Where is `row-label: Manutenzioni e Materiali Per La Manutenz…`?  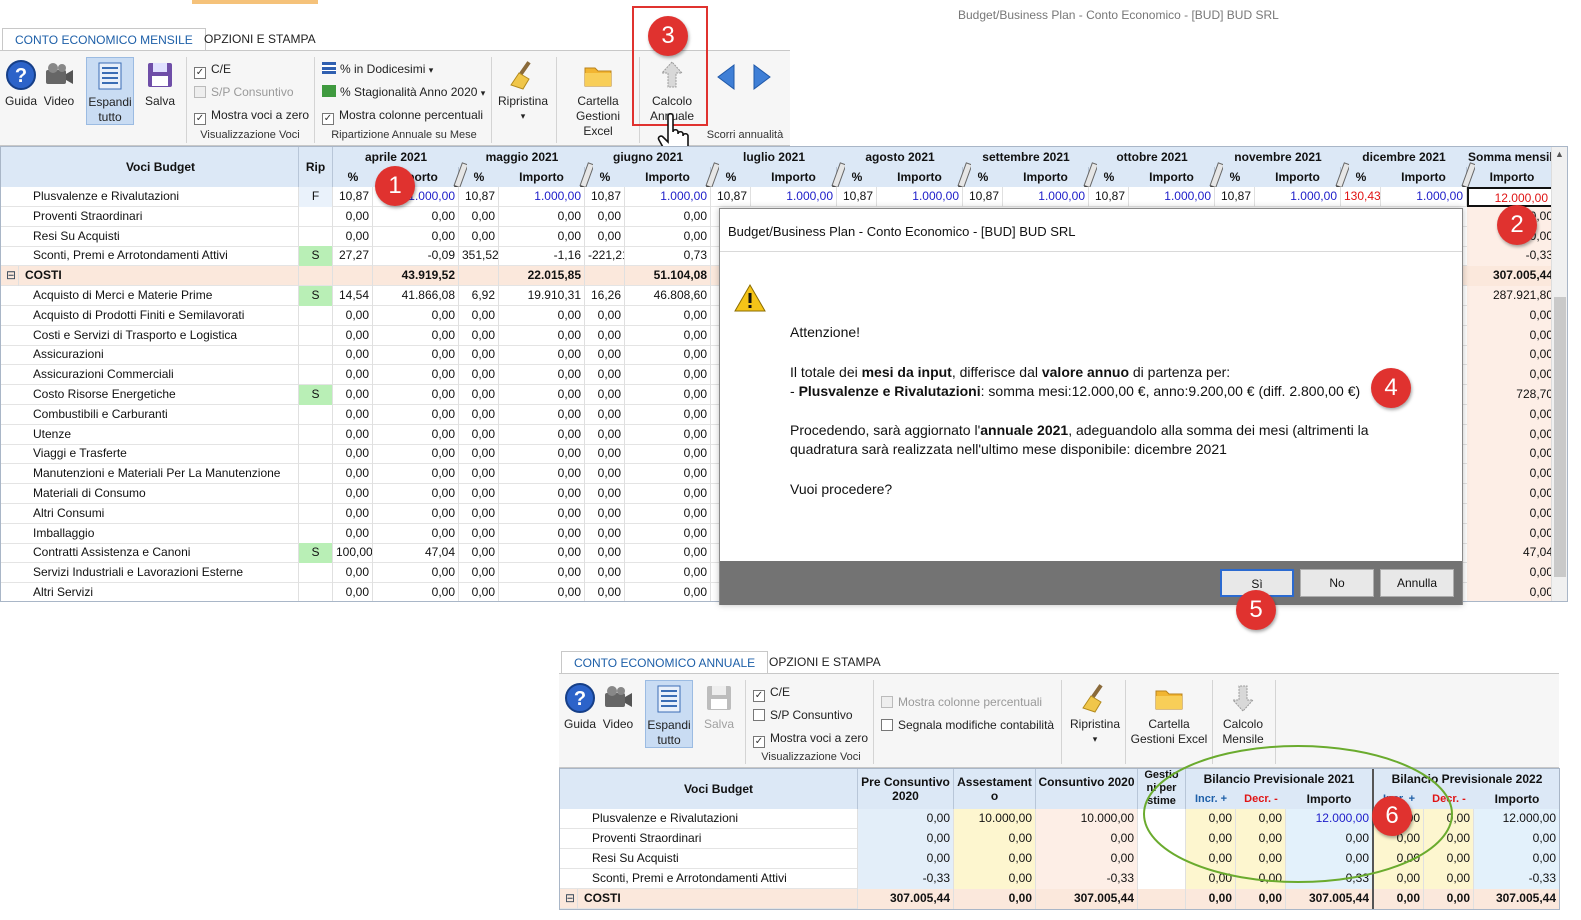
row-label: Manutenzioni e Materiali Per La Manutenz… is located at coordinates (161, 474).